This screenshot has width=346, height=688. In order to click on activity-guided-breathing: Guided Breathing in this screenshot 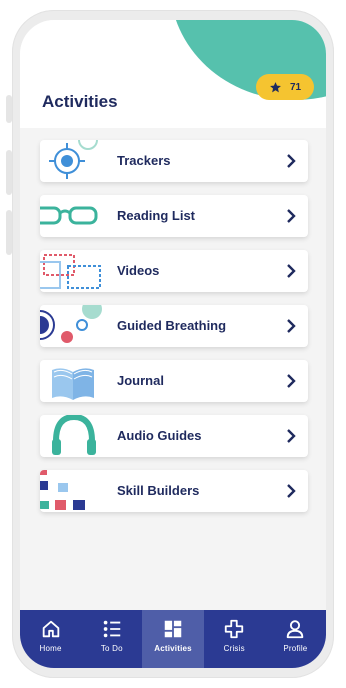, I will do `click(174, 326)`.